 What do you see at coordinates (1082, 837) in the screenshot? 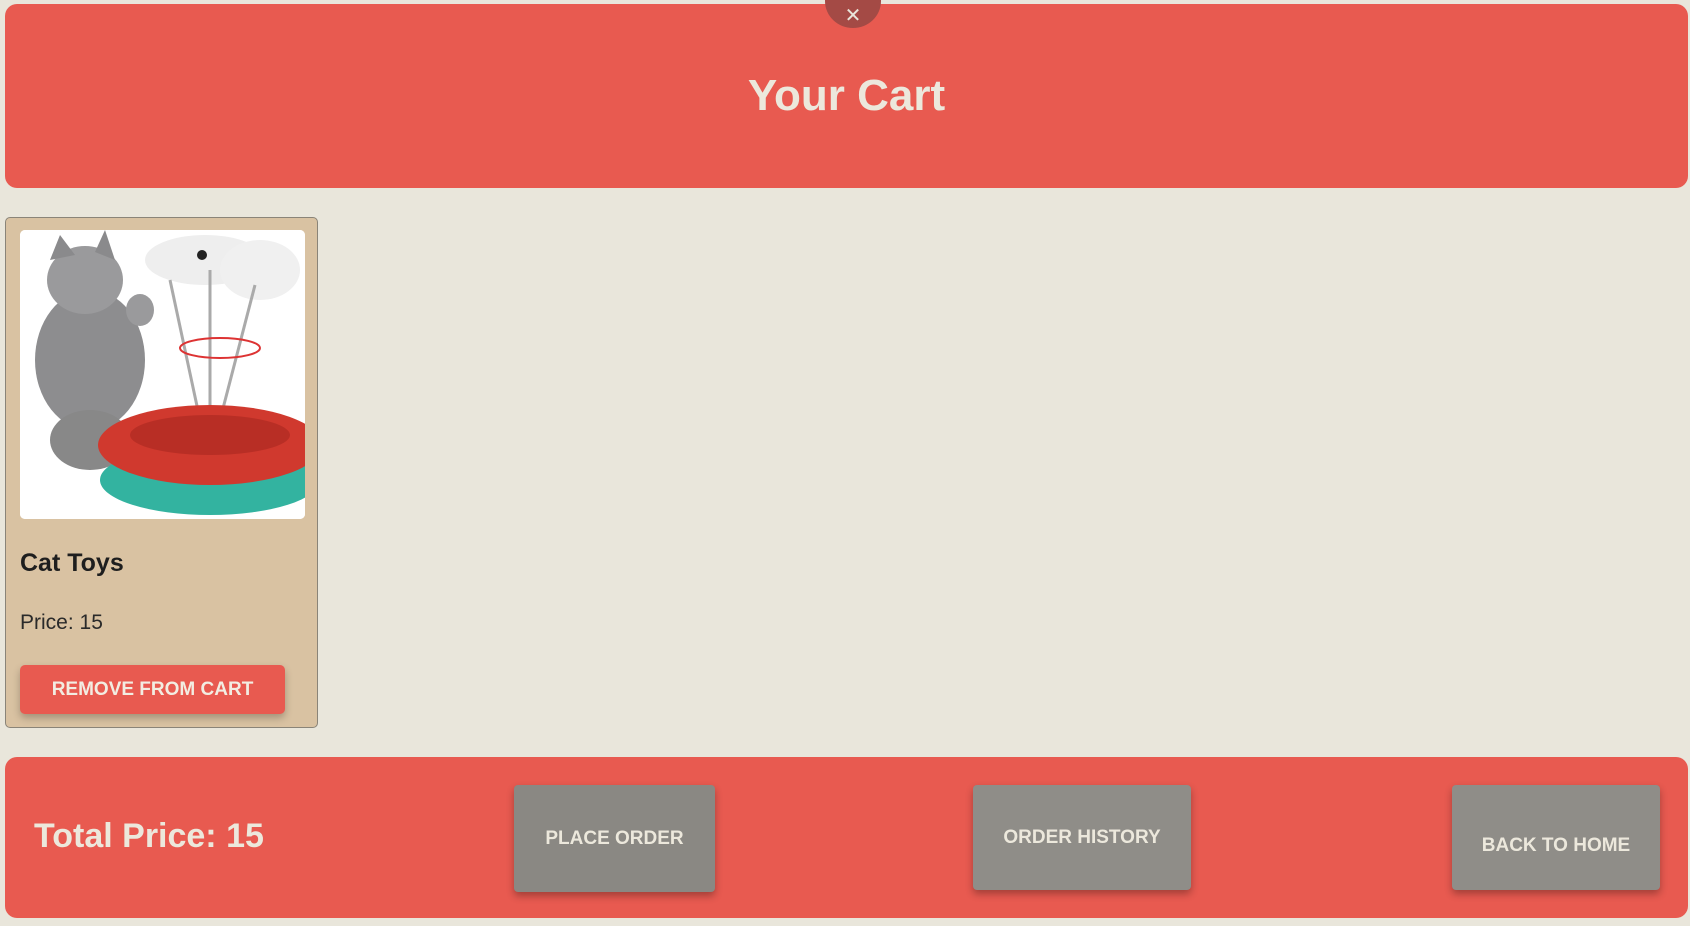
I see `order-history-button: ORDER HISTORY` at bounding box center [1082, 837].